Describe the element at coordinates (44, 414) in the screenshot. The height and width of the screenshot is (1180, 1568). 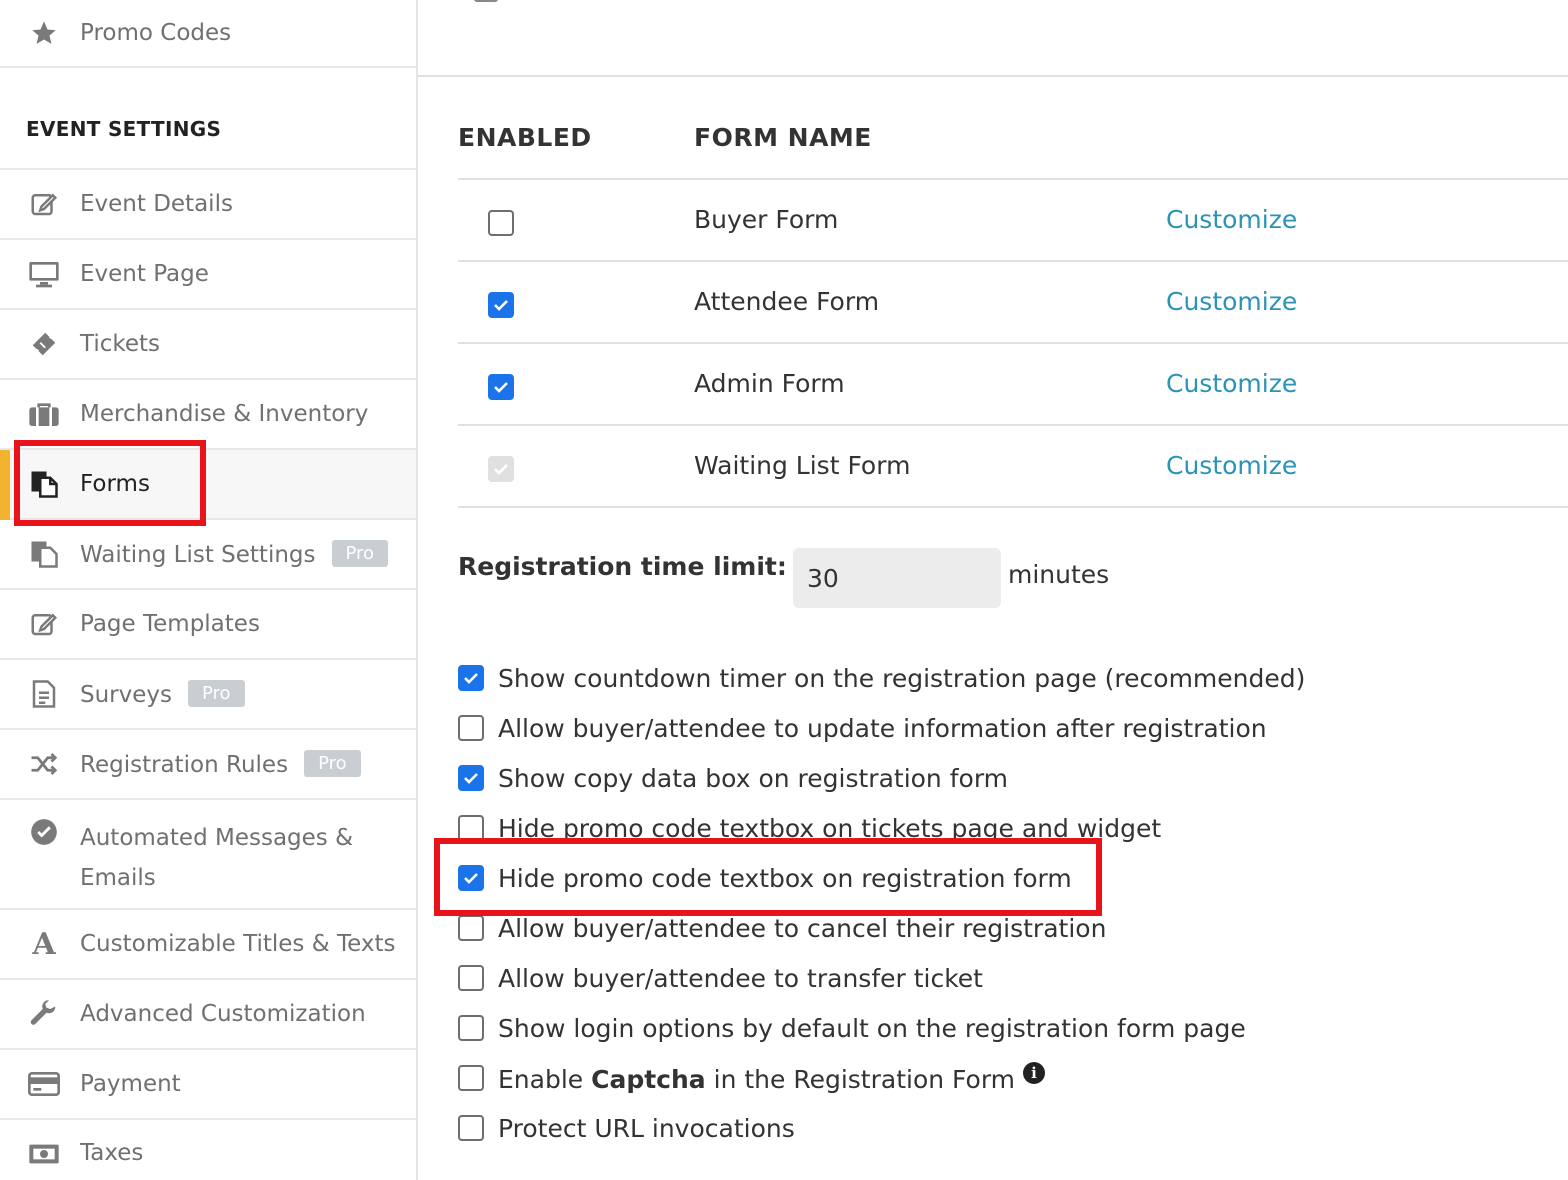
I see `briefcase-icon` at that location.